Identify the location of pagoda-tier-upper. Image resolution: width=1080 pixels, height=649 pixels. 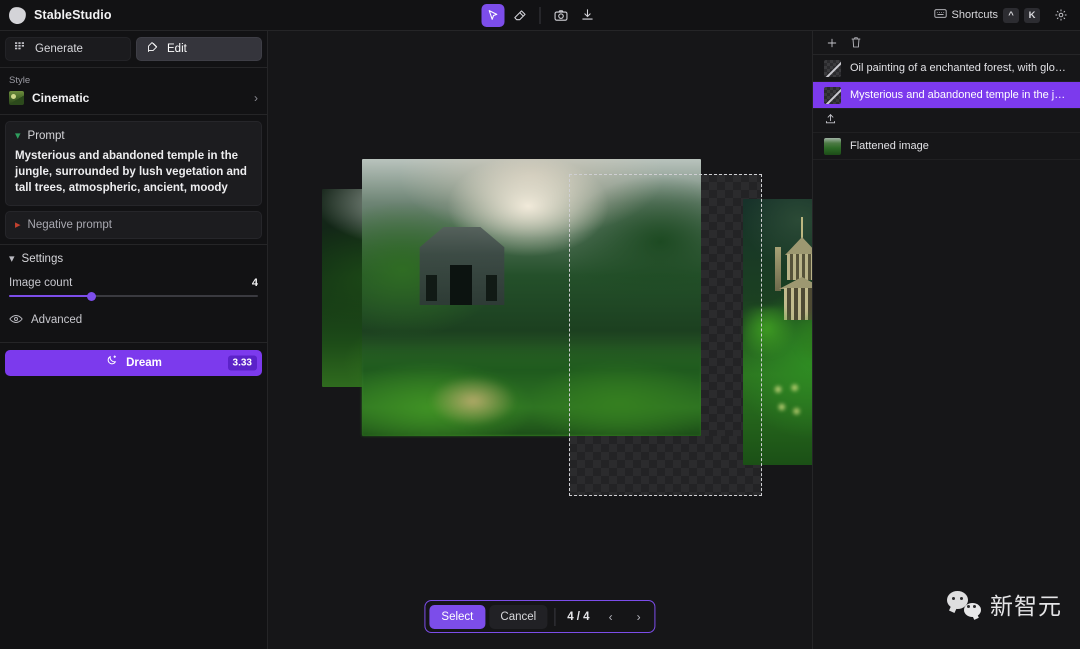
(799, 267).